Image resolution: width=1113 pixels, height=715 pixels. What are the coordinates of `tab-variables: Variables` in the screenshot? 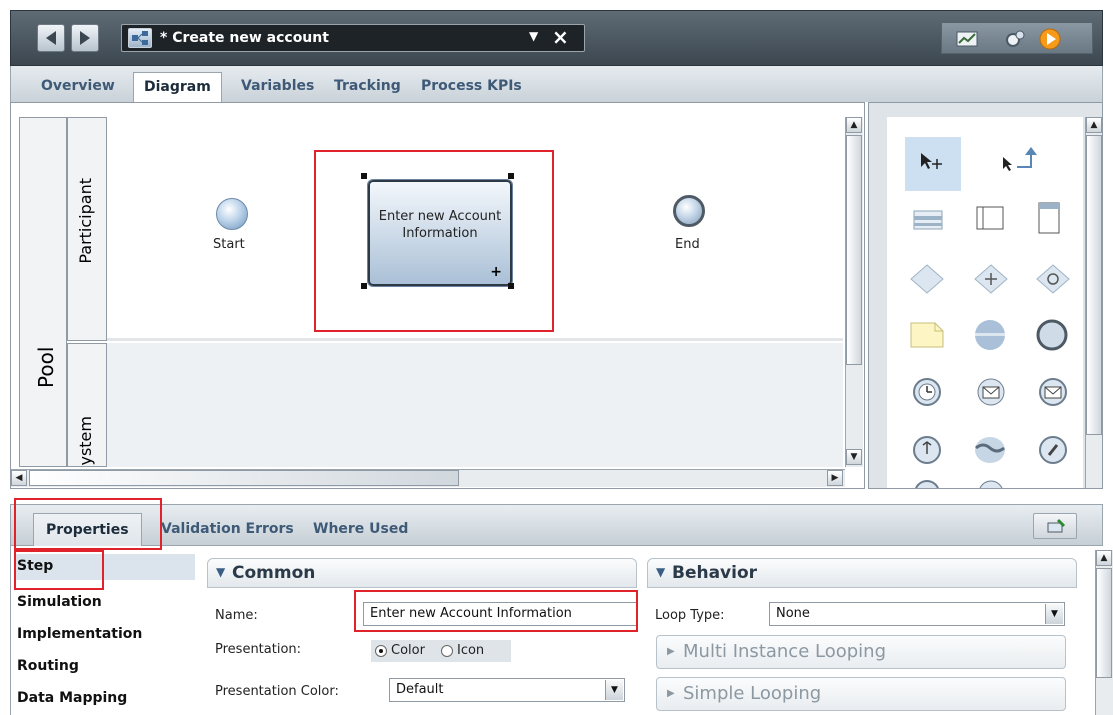 It's located at (277, 86).